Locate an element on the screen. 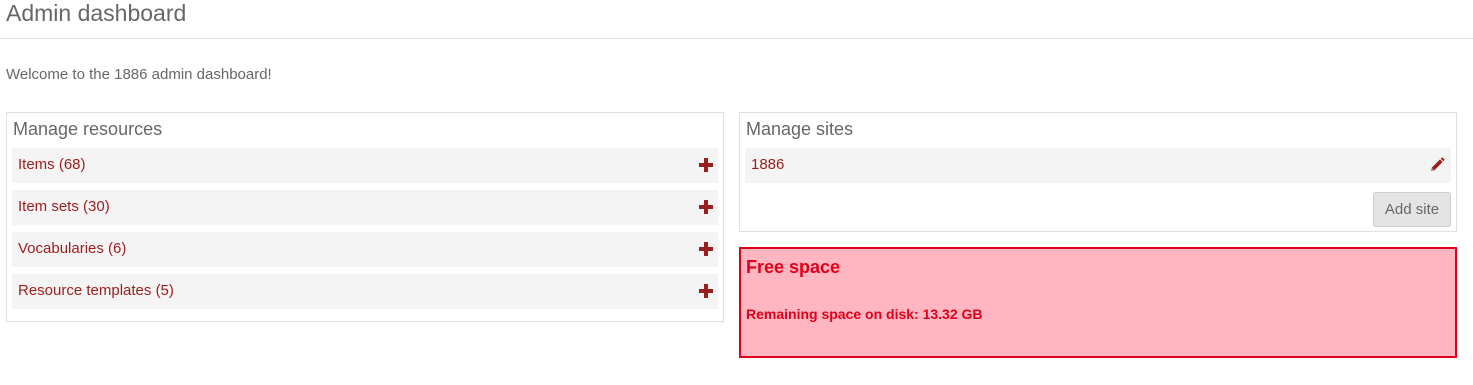 The width and height of the screenshot is (1473, 385). pencil-icon is located at coordinates (1437, 165).